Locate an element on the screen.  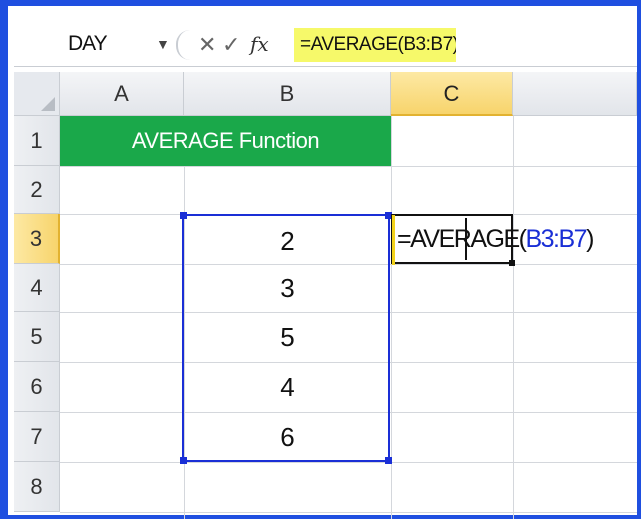
formula-input: =AVERAGE(B3:B7) is located at coordinates (375, 45).